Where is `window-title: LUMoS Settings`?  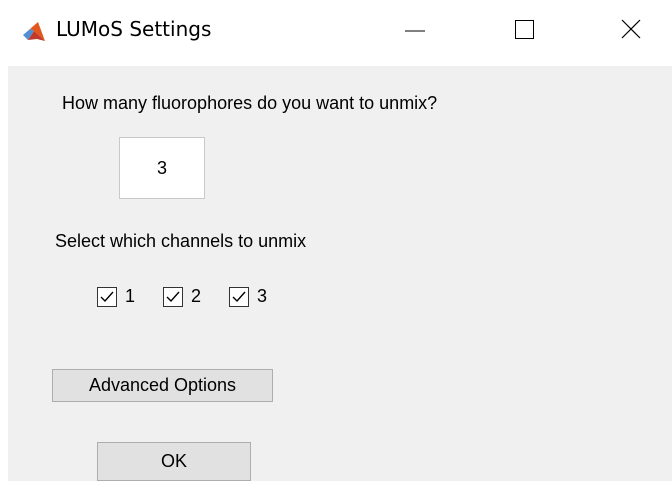 window-title: LUMoS Settings is located at coordinates (134, 29).